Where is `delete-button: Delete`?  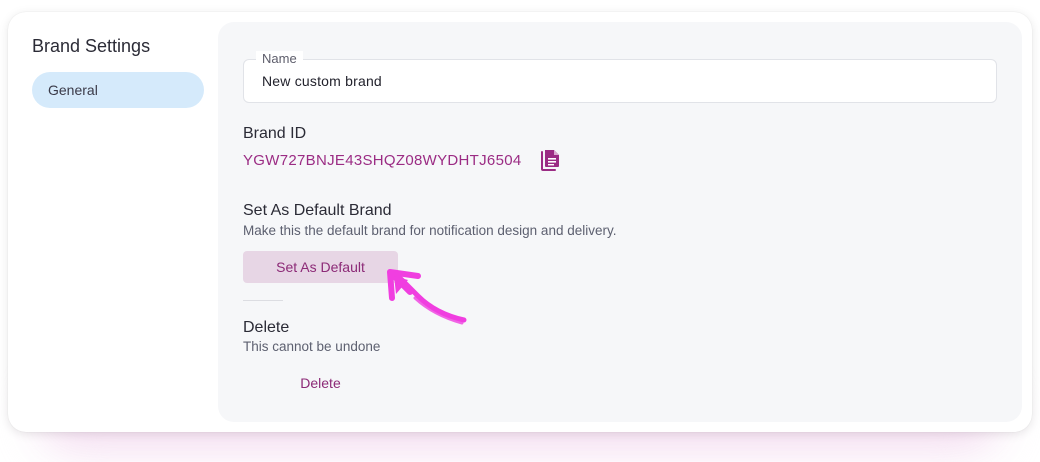 delete-button: Delete is located at coordinates (320, 383).